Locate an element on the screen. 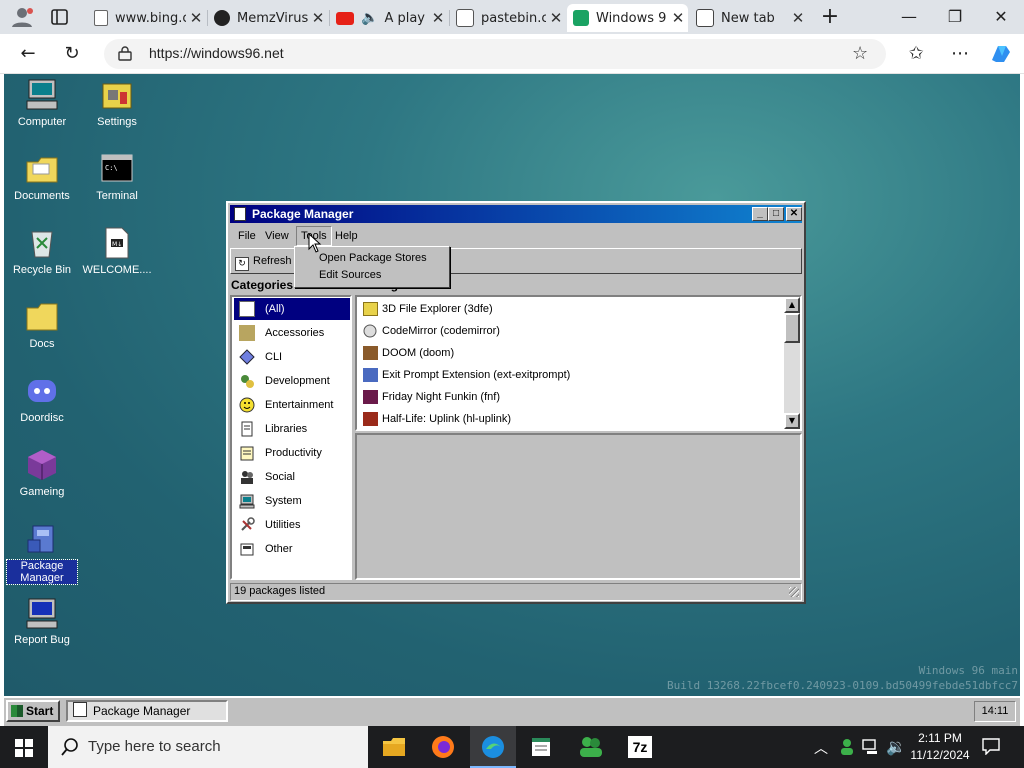  favorites-icon: ✩ is located at coordinates (916, 54).